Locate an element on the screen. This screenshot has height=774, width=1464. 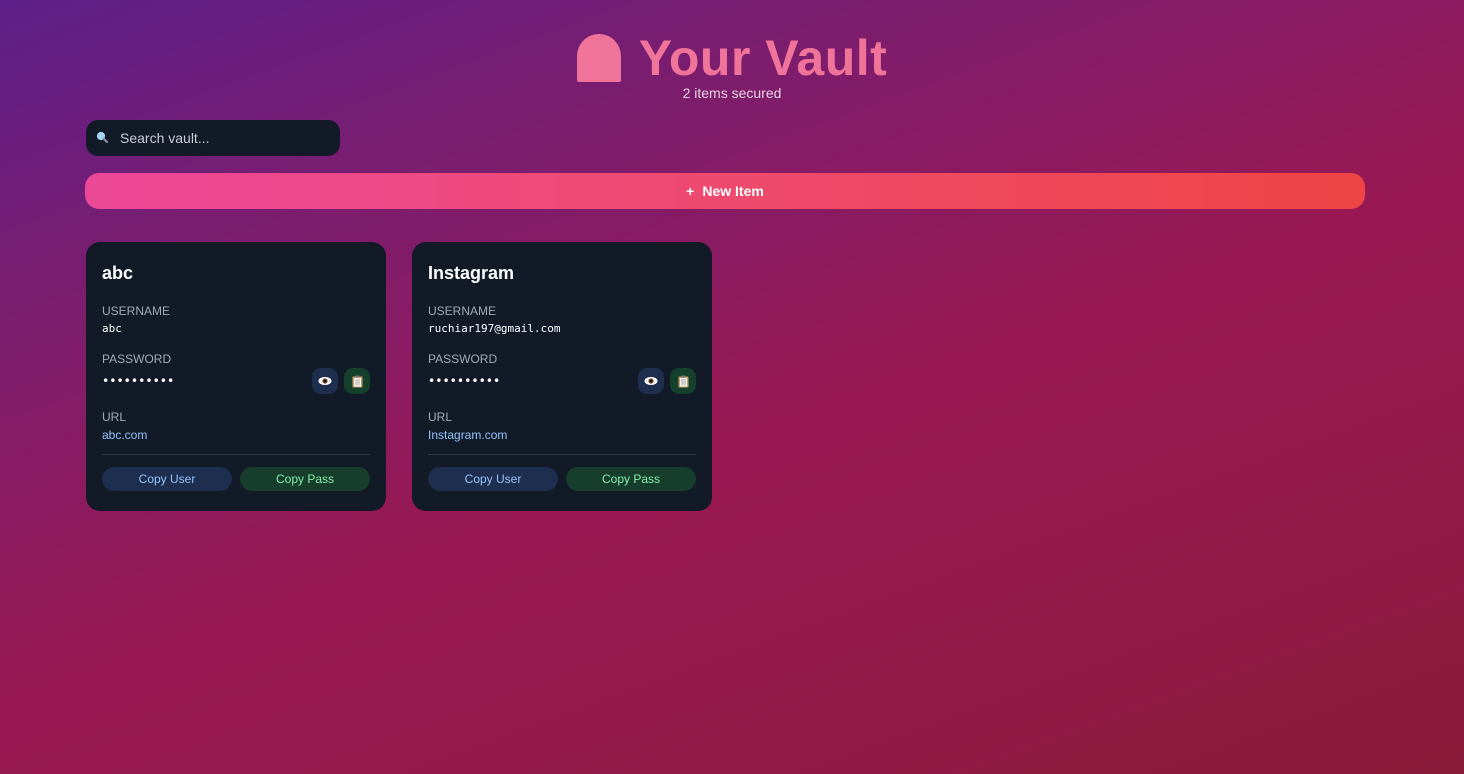
search-box is located at coordinates (213, 138).